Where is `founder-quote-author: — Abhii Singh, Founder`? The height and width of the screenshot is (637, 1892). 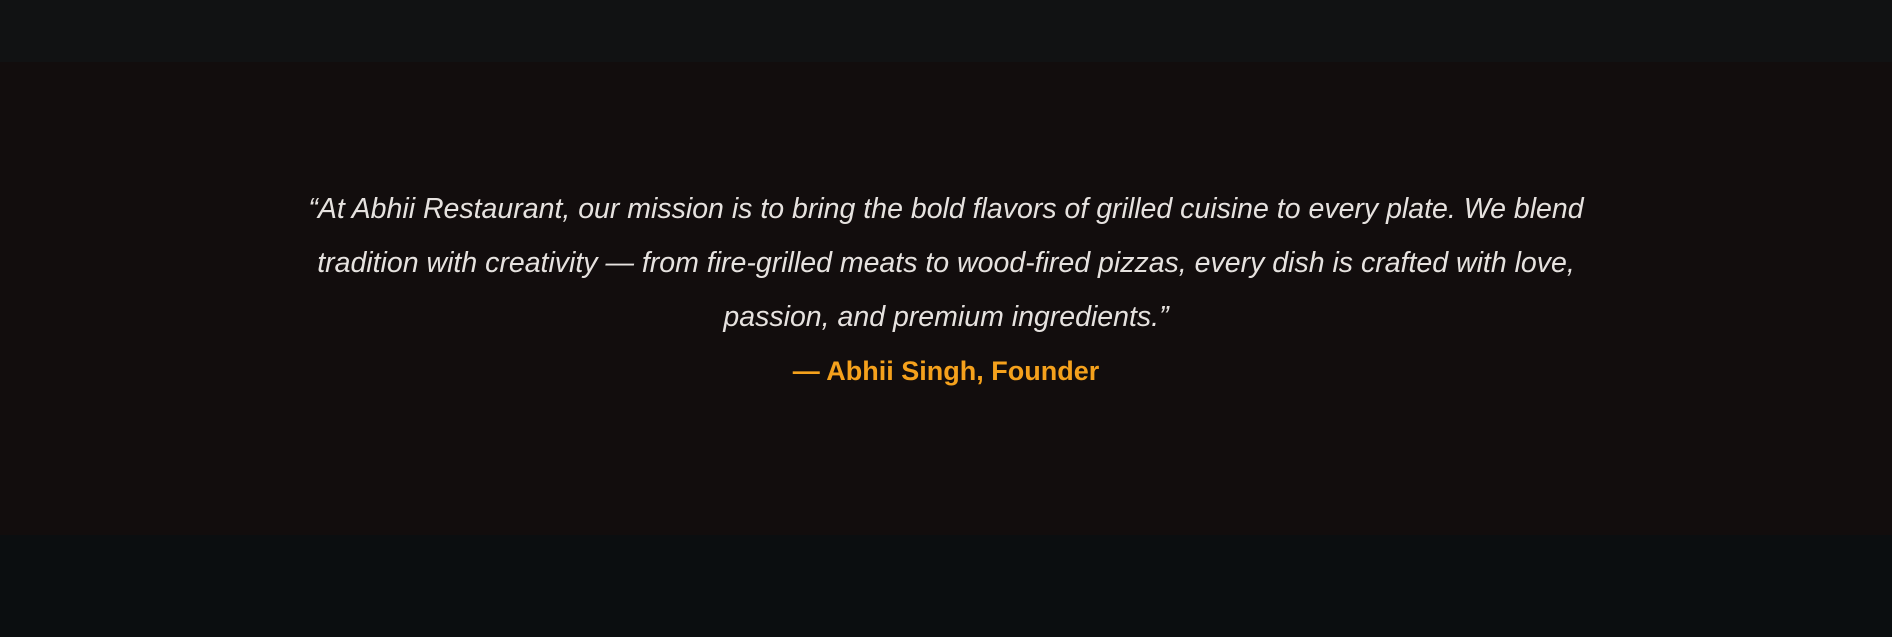
founder-quote-author: — Abhii Singh, Founder is located at coordinates (946, 371).